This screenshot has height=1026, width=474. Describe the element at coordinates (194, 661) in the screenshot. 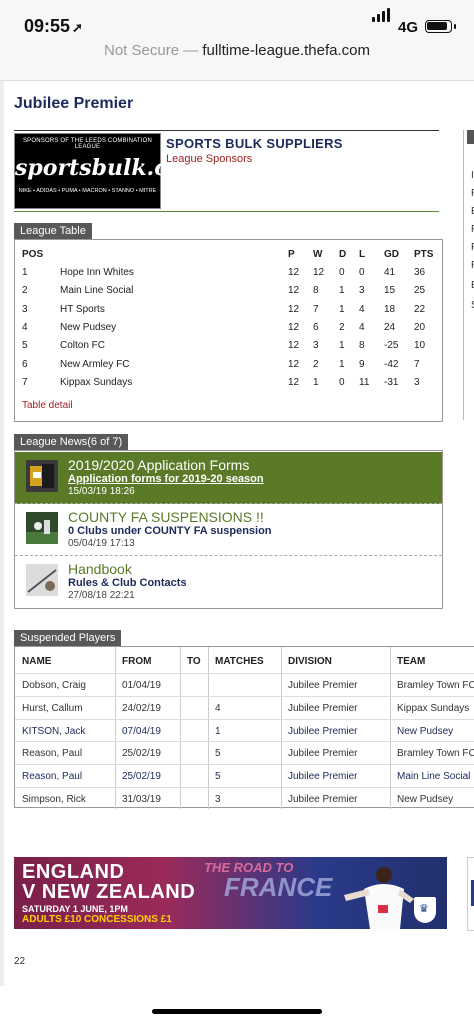

I see `col-to: TO` at that location.